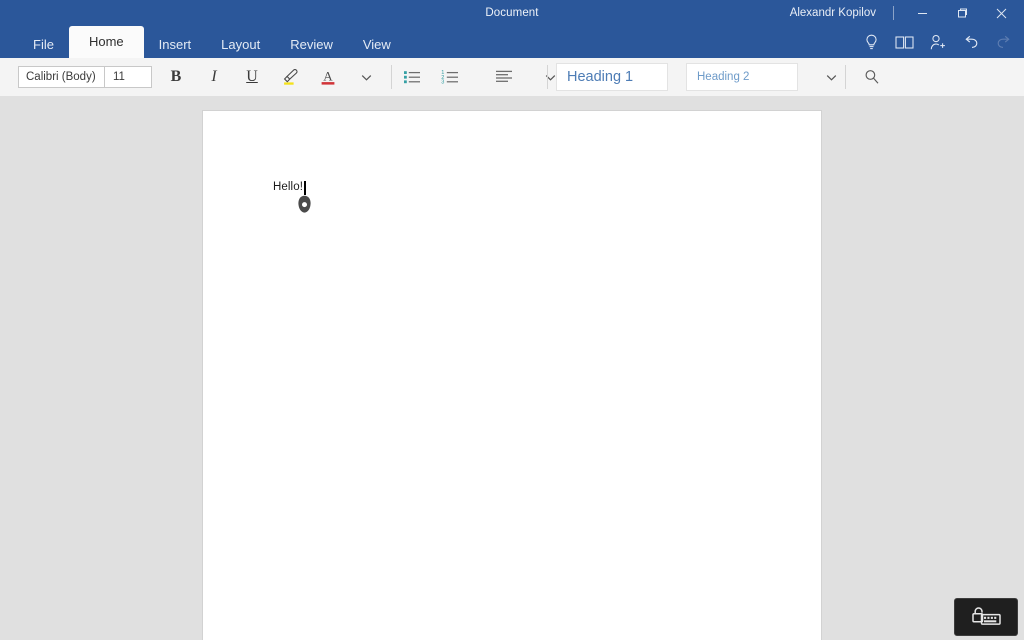 The image size is (1024, 640). I want to click on tab-home: Home, so click(106, 42).